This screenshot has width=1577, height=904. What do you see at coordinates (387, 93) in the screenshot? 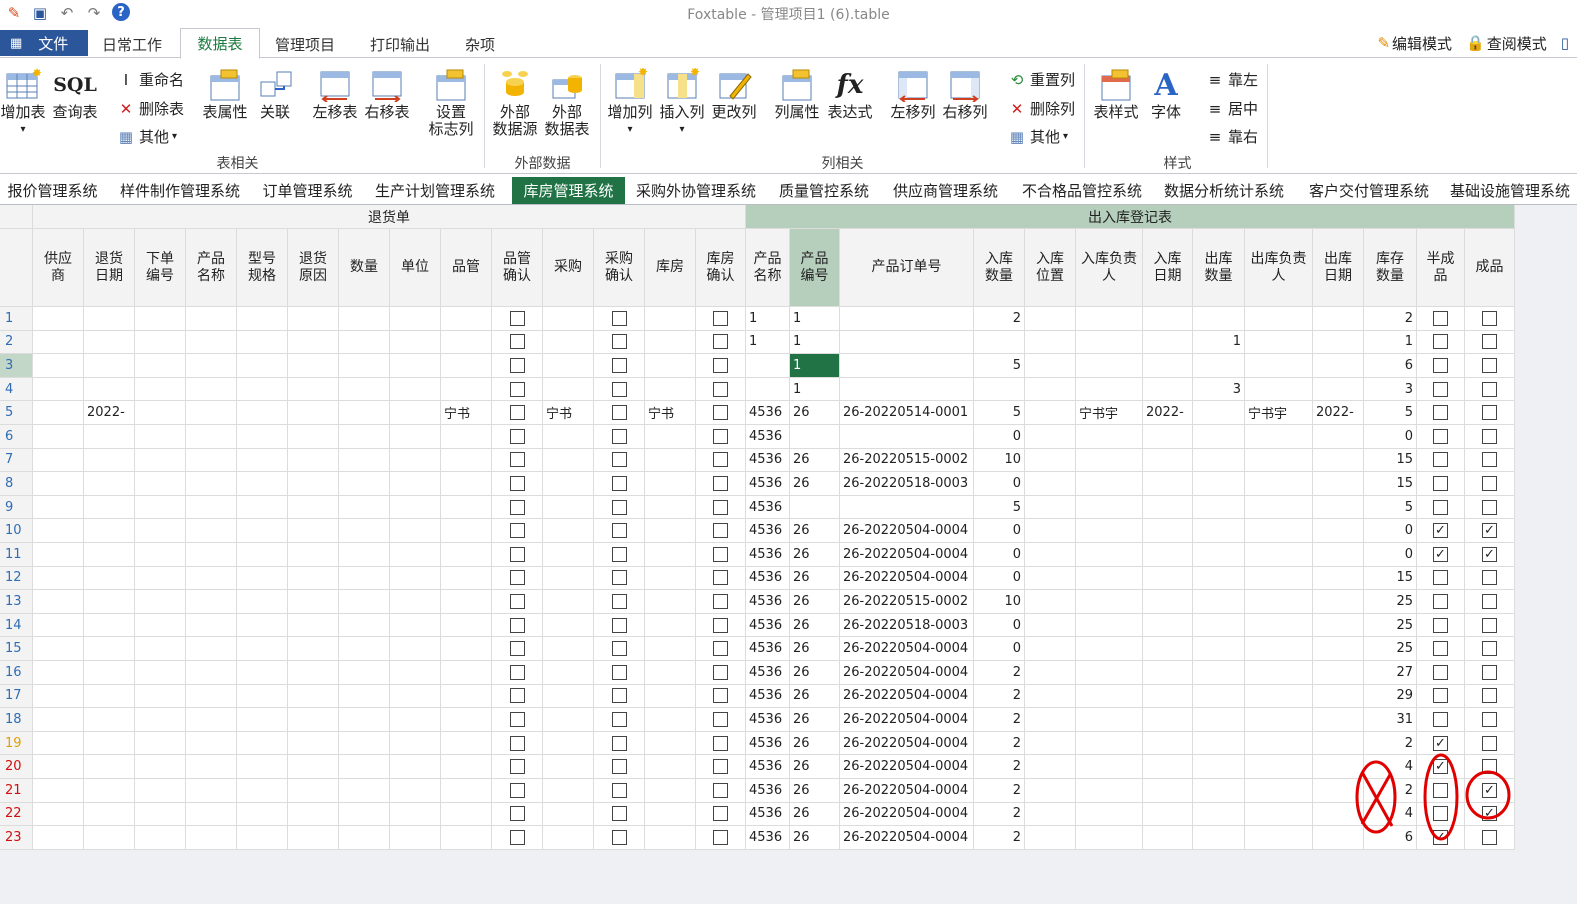
I see `move-right-table-button: 右移表` at bounding box center [387, 93].